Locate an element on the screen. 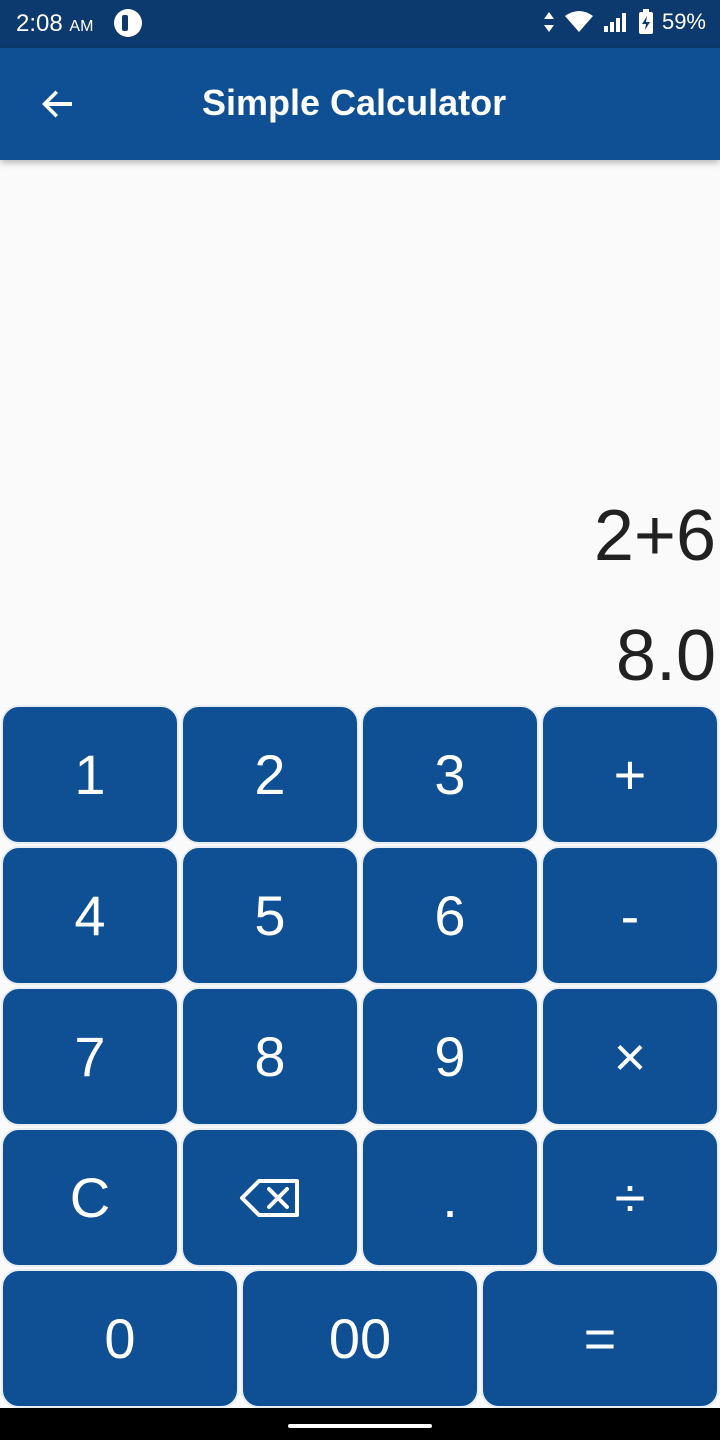 The image size is (720, 1440). back-button is located at coordinates (58, 104).